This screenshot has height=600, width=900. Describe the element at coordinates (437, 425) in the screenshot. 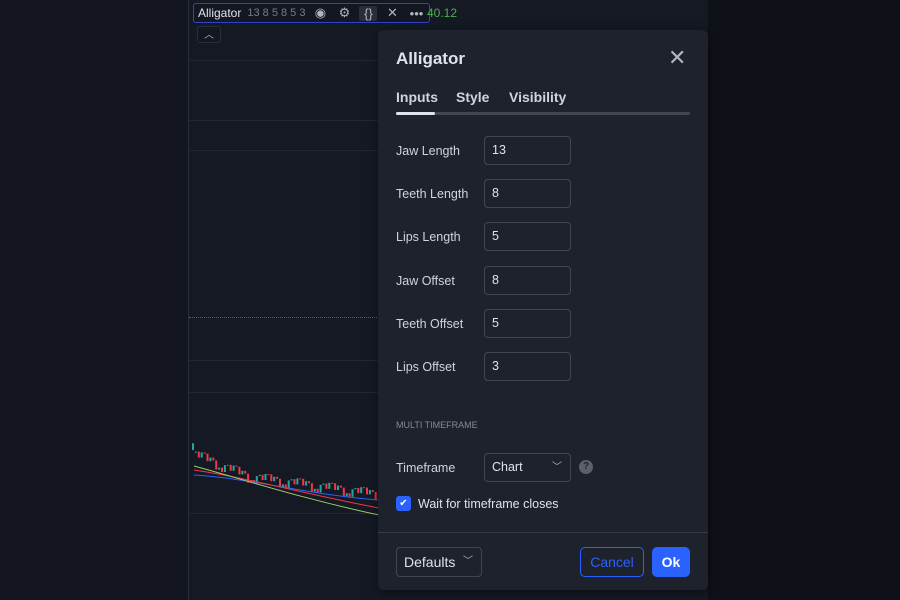

I see `section-heading: MULTI TIMEFRAME` at that location.